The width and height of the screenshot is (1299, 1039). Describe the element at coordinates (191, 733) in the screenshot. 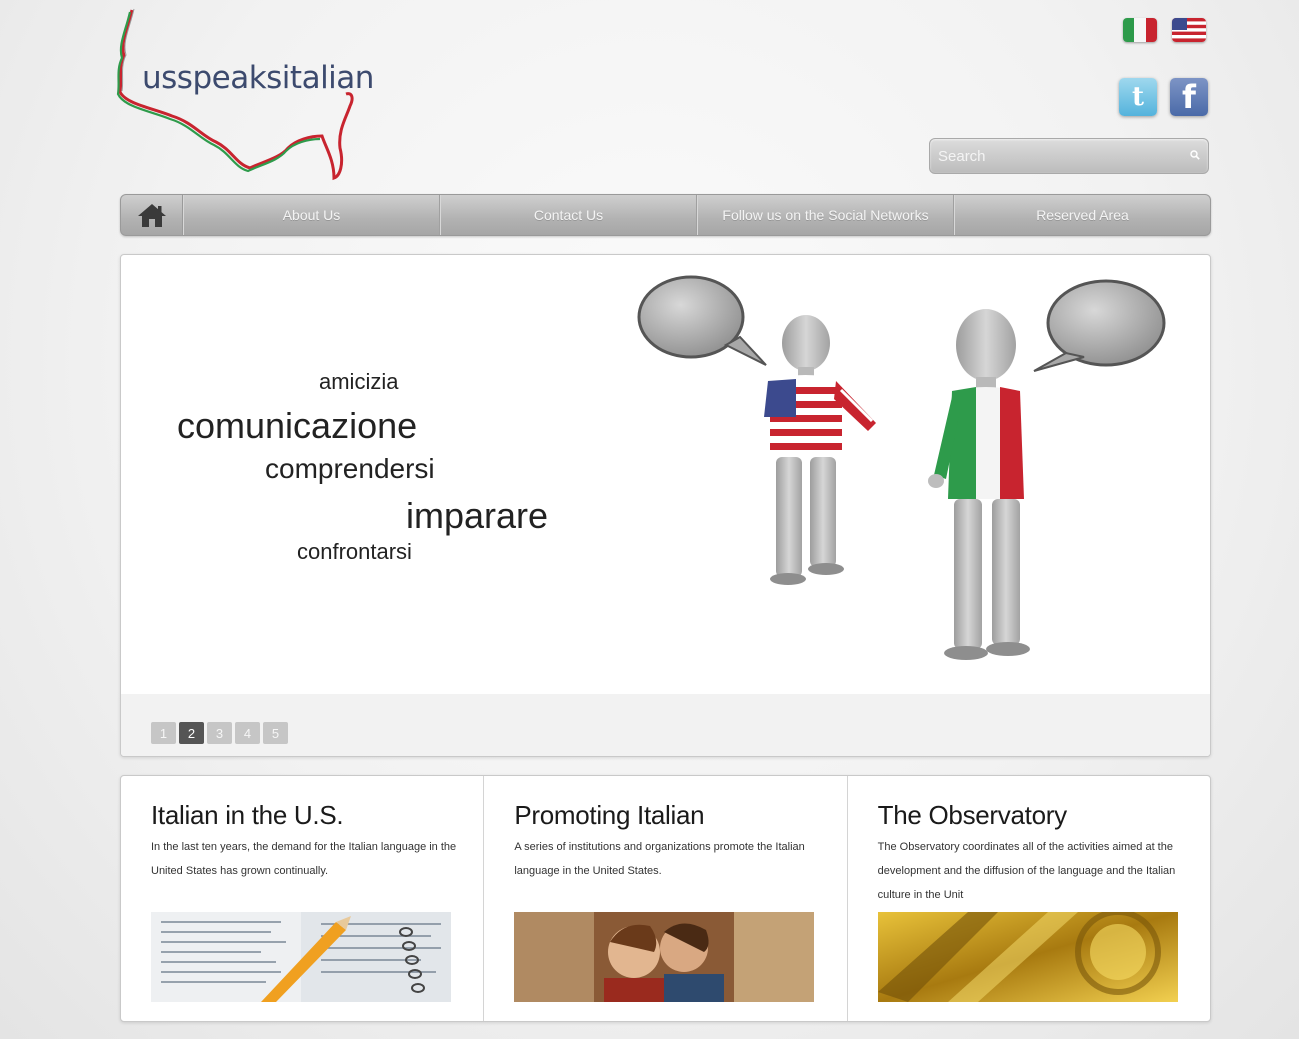

I see `slider-page-button-active: 2` at that location.